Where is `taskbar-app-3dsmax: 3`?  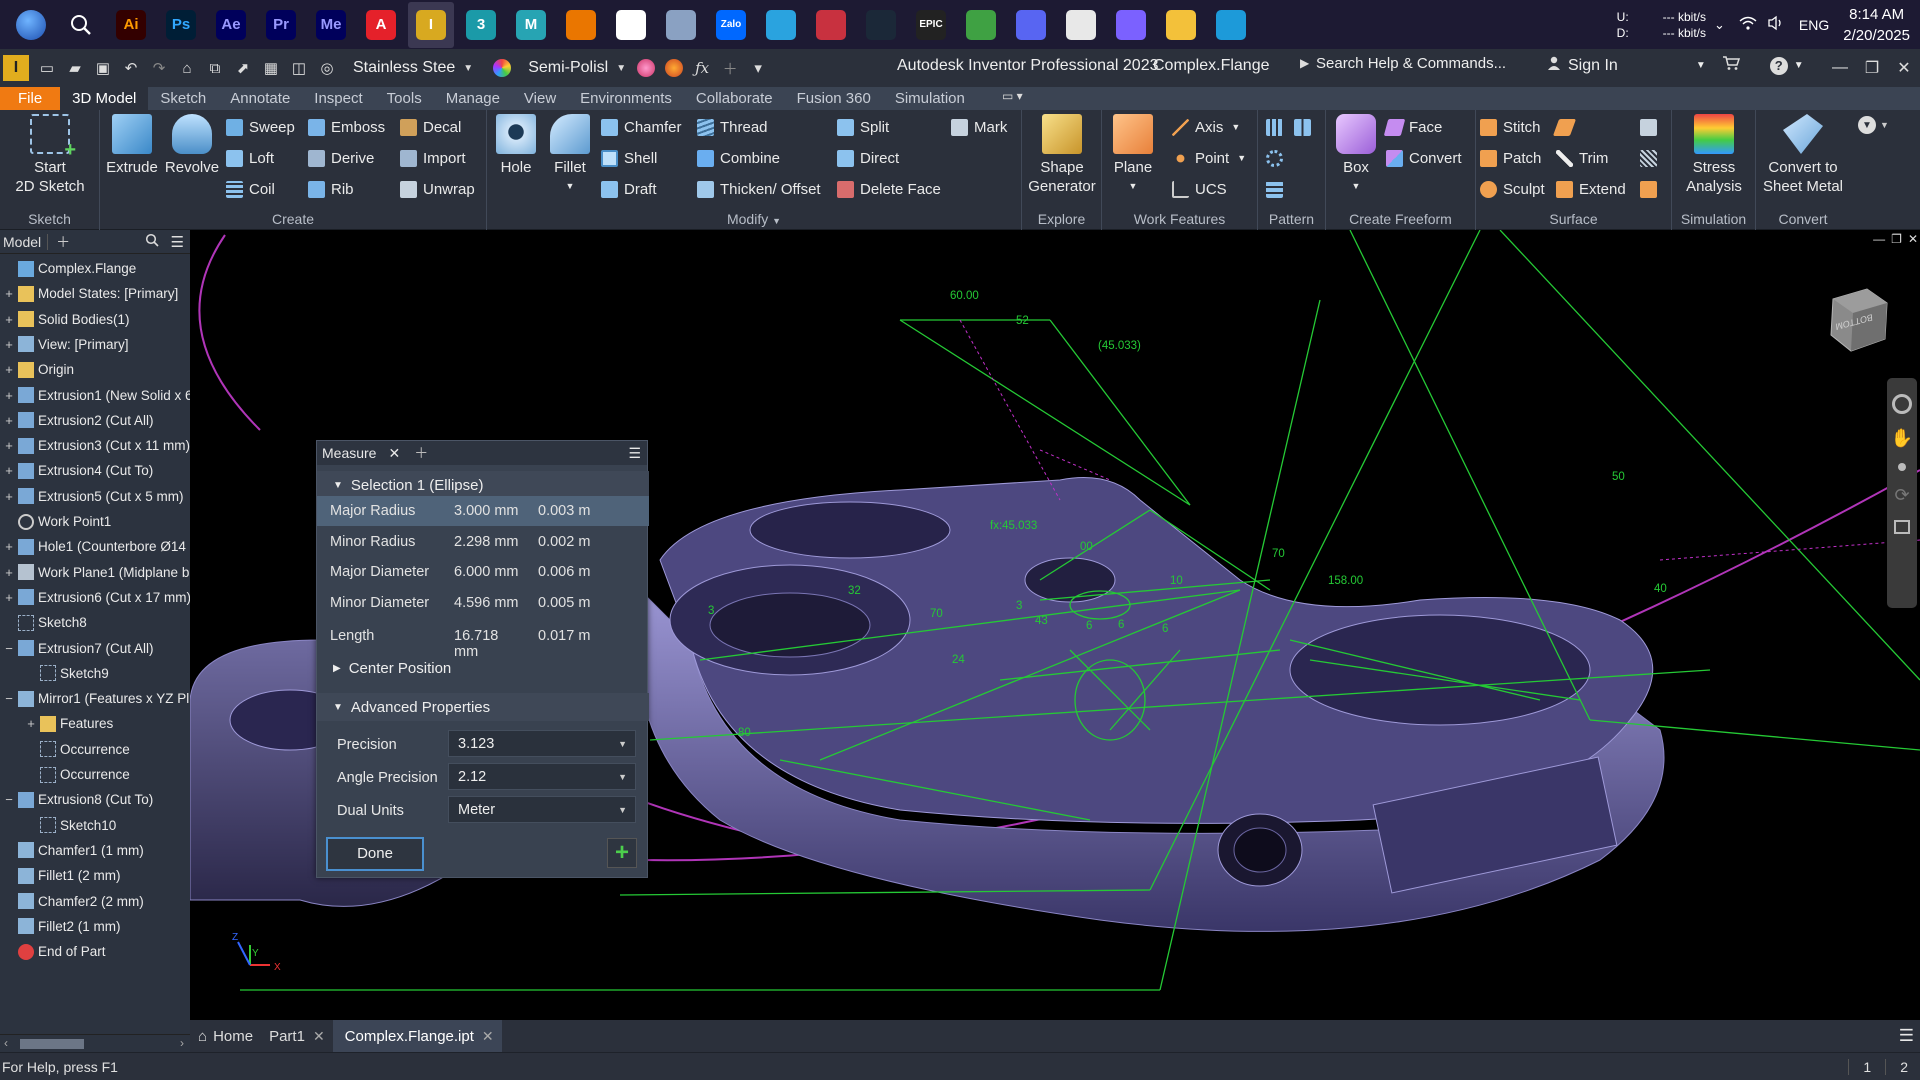
taskbar-app-3dsmax: 3 is located at coordinates (481, 25).